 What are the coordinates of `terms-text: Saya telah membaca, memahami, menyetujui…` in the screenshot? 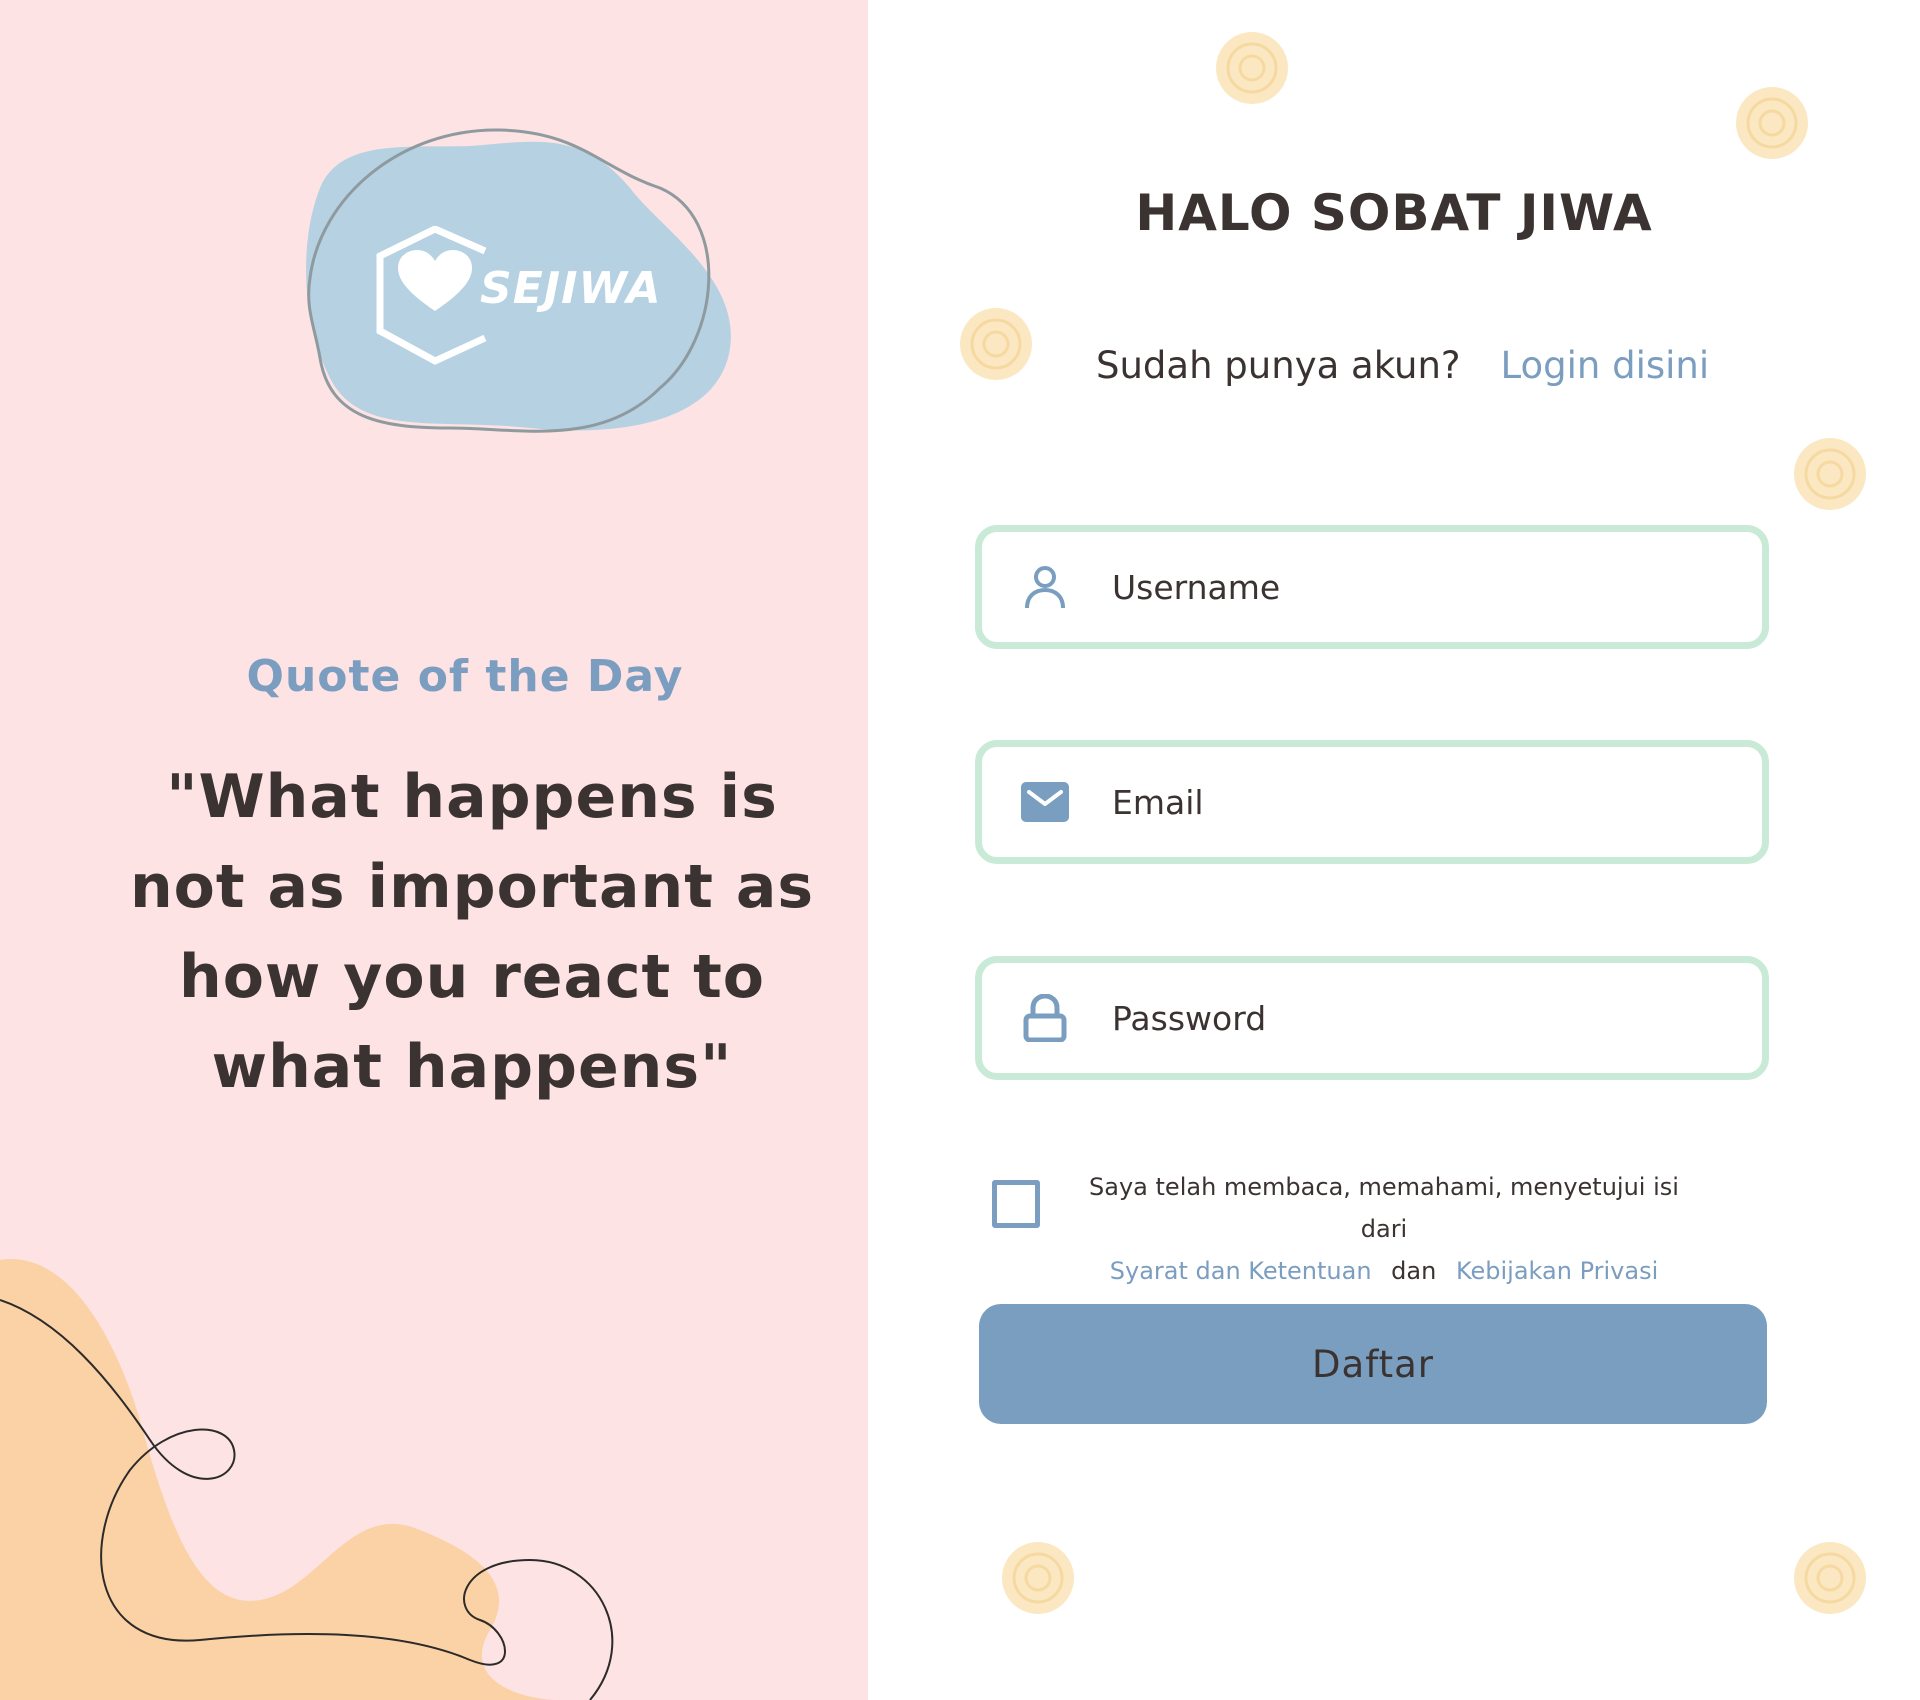 It's located at (1384, 1229).